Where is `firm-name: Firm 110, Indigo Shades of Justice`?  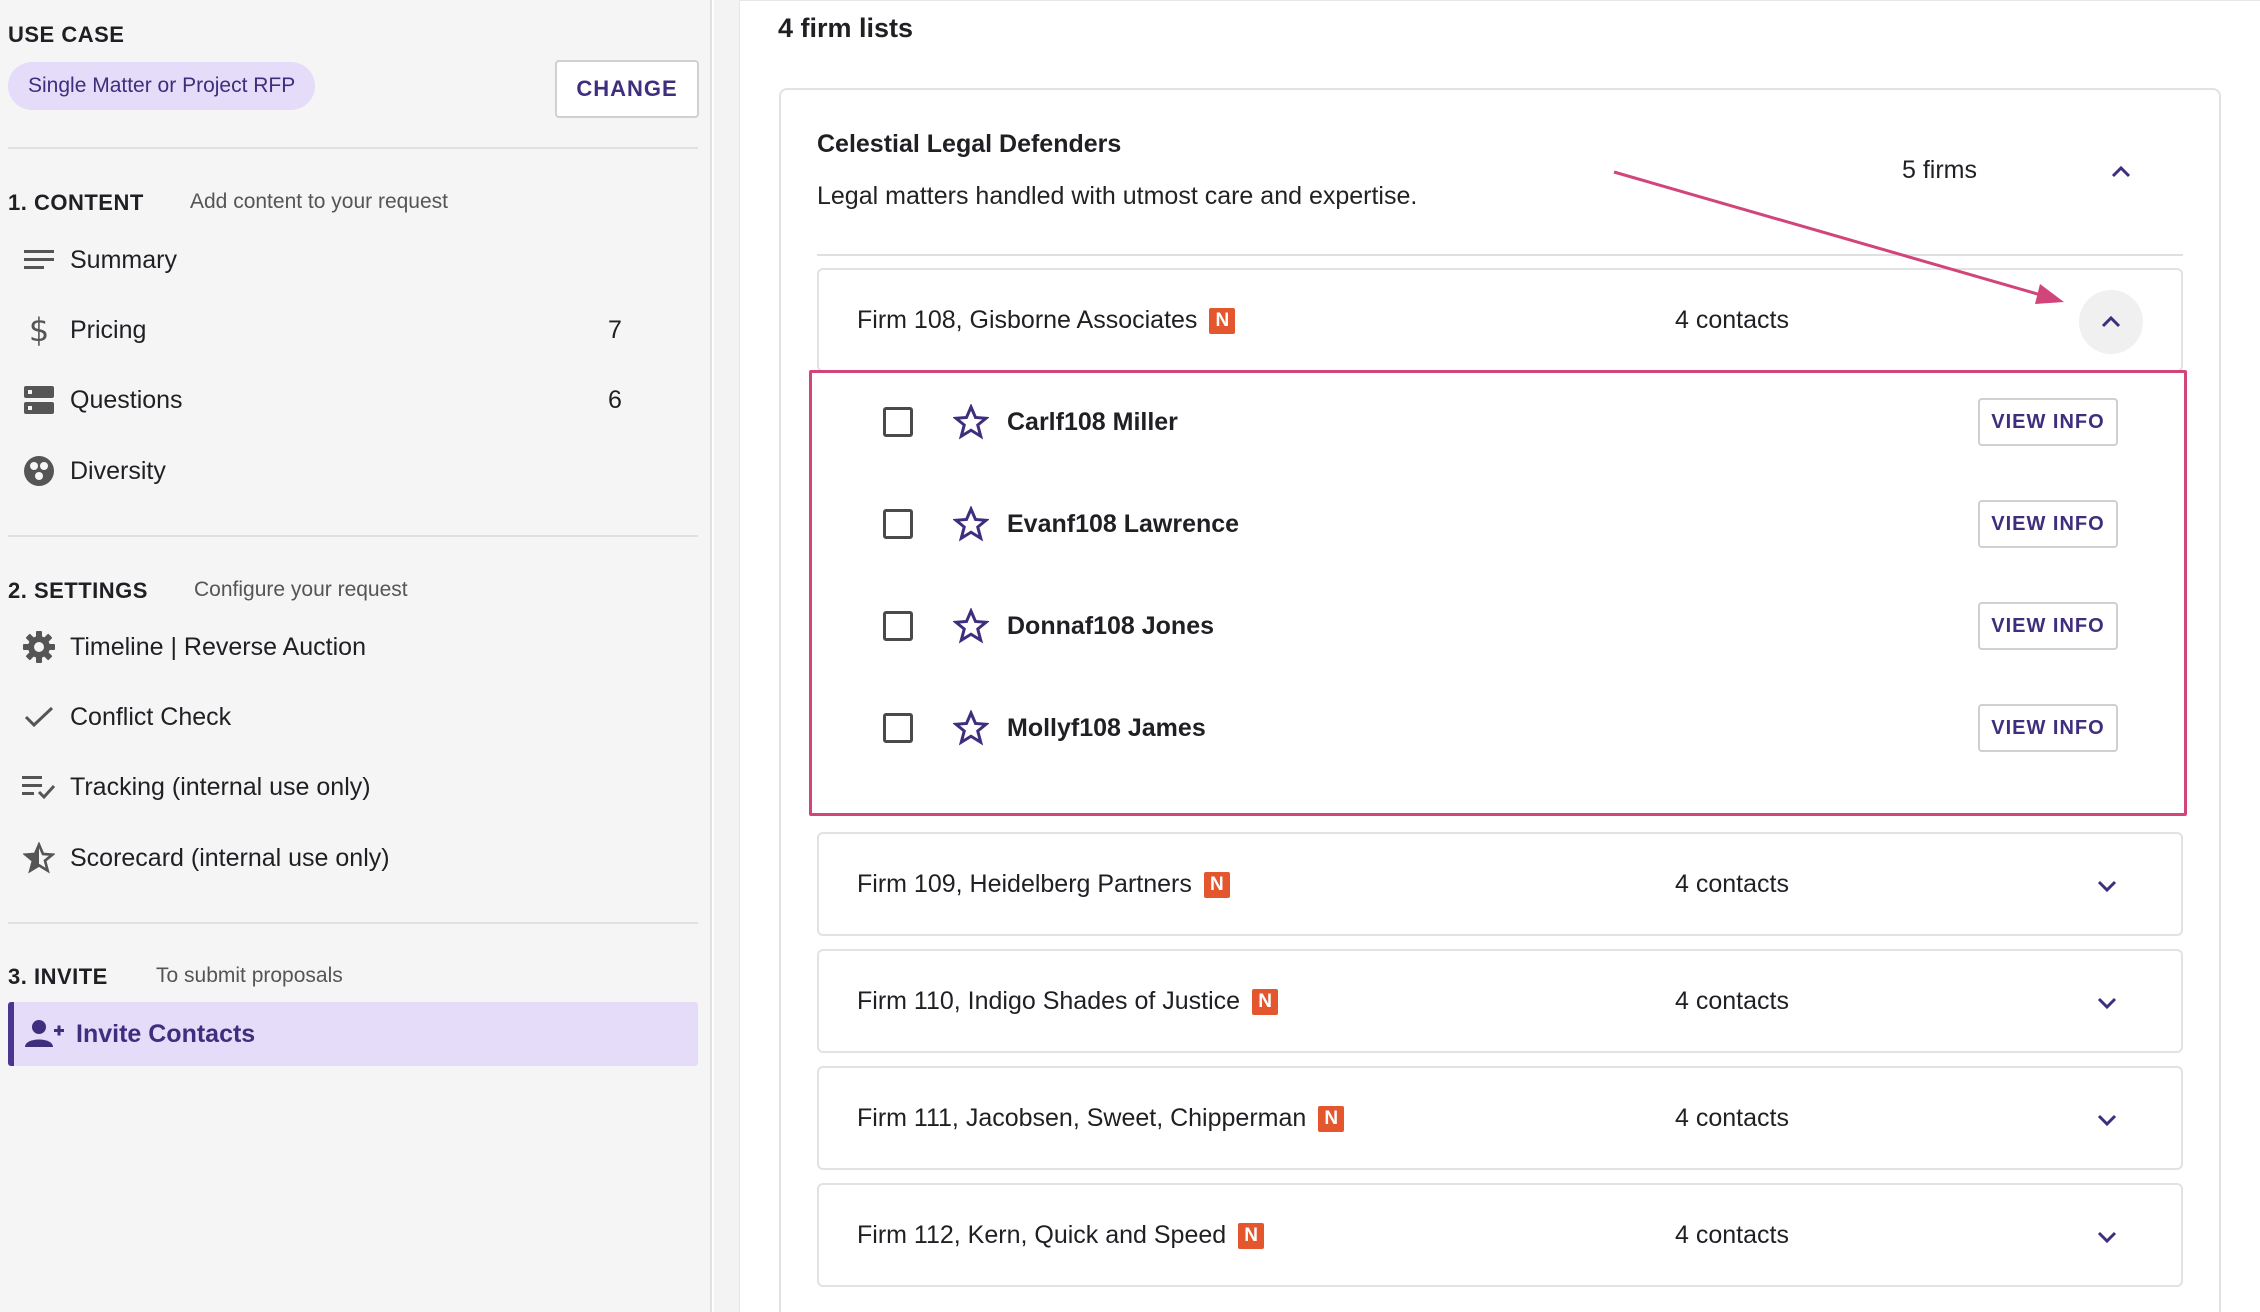
firm-name: Firm 110, Indigo Shades of Justice is located at coordinates (1049, 1001).